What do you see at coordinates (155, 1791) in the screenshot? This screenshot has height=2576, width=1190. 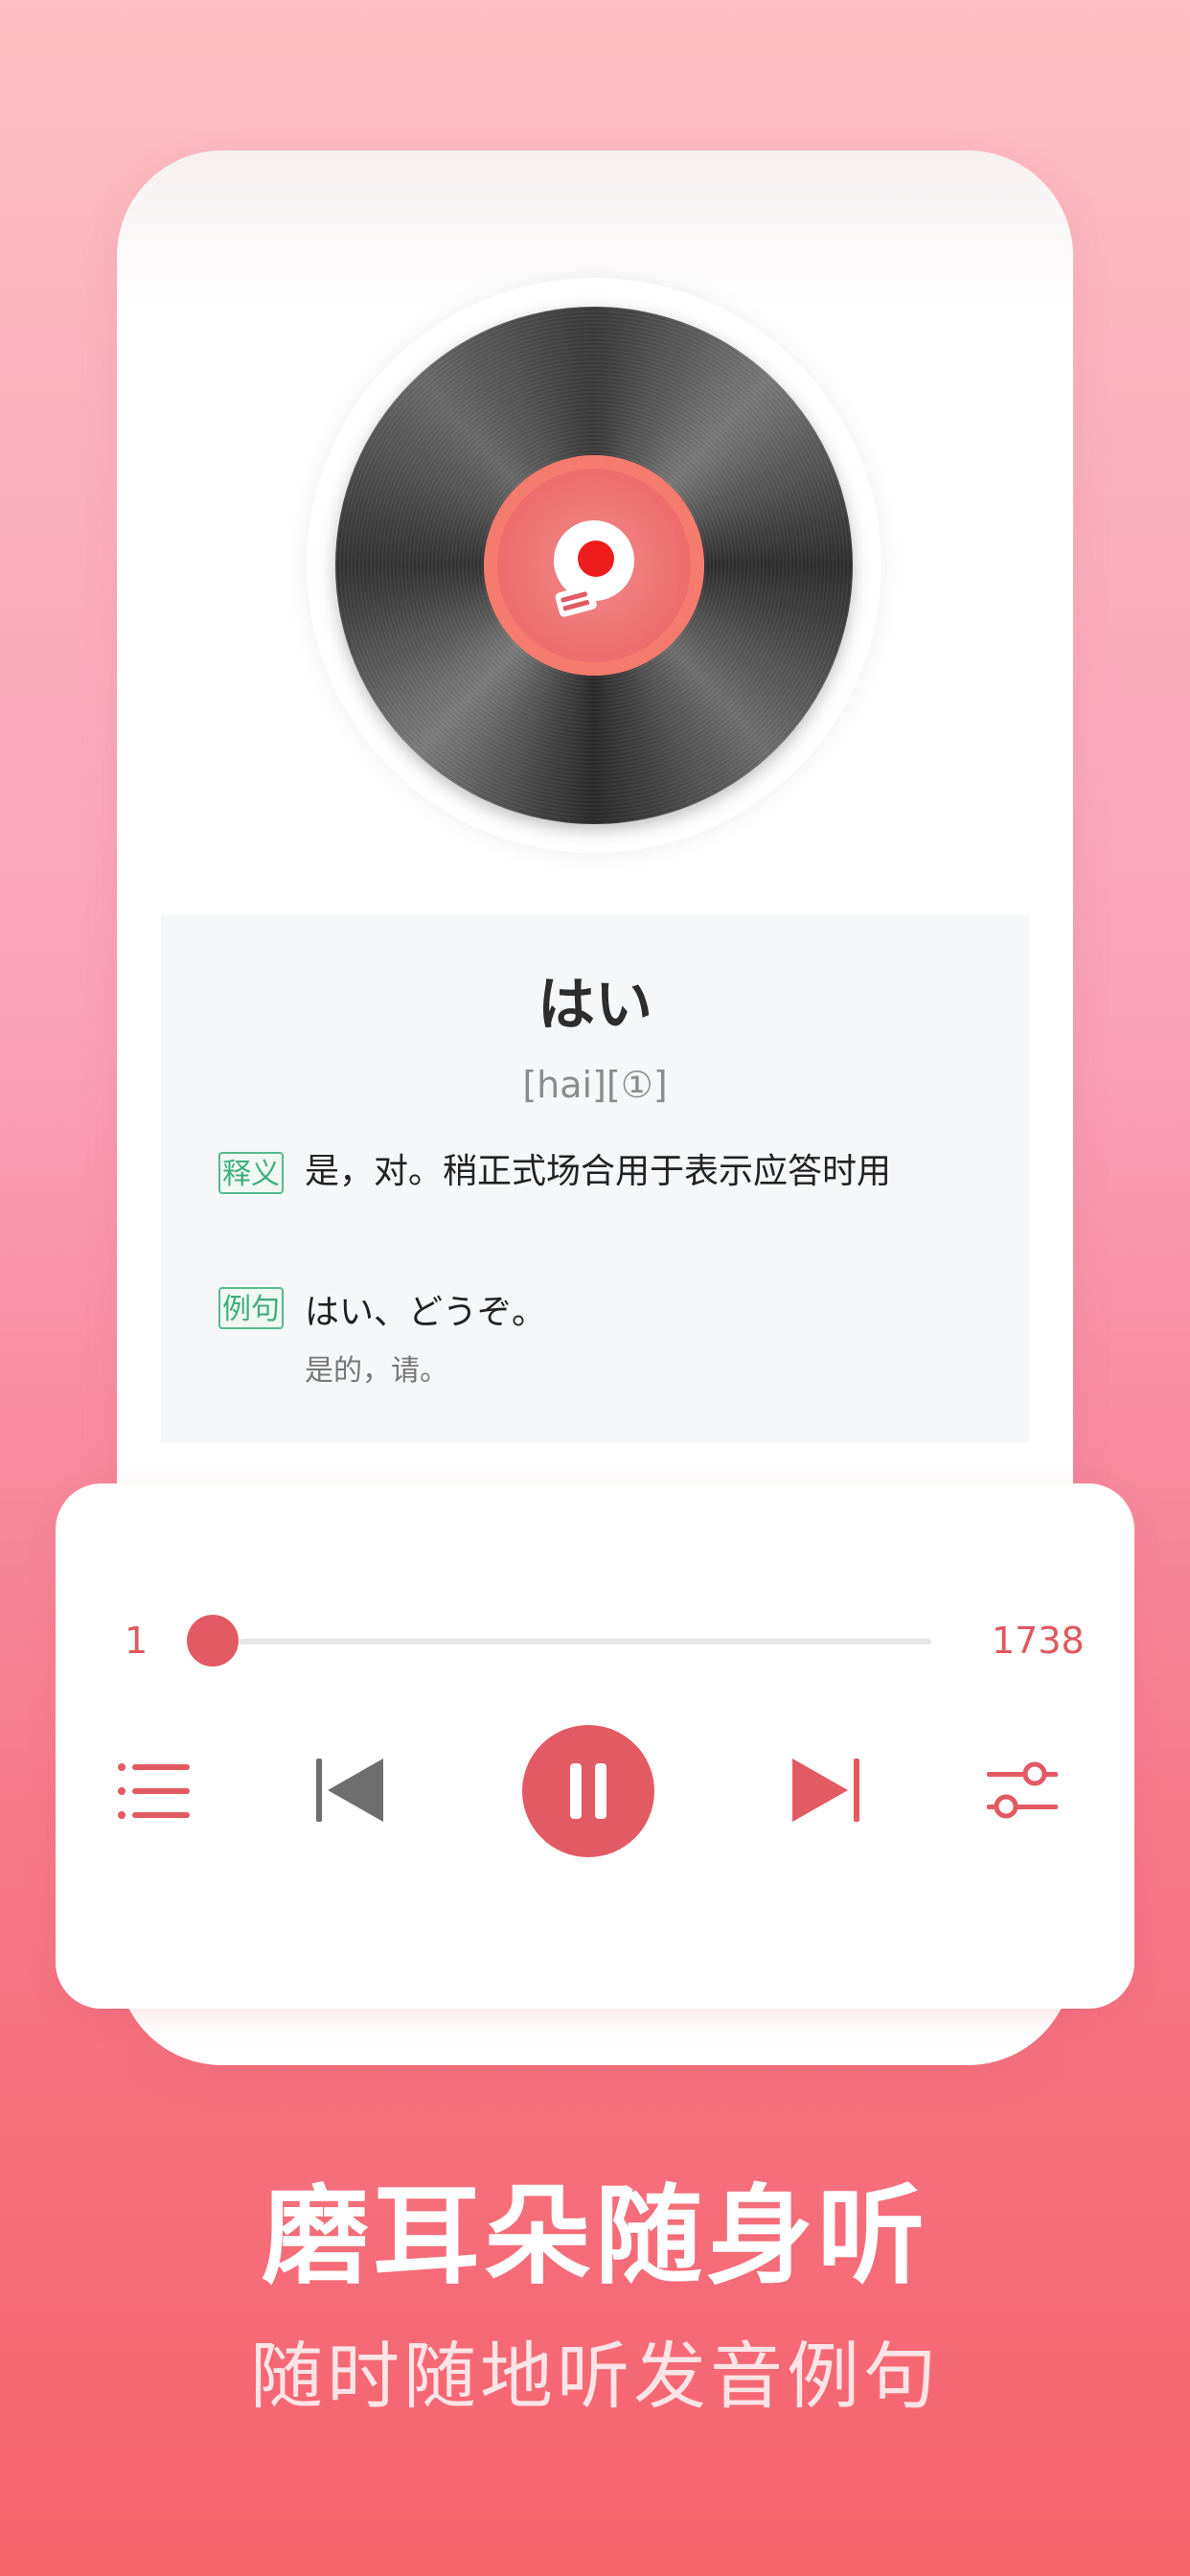 I see `playlist-icon` at bounding box center [155, 1791].